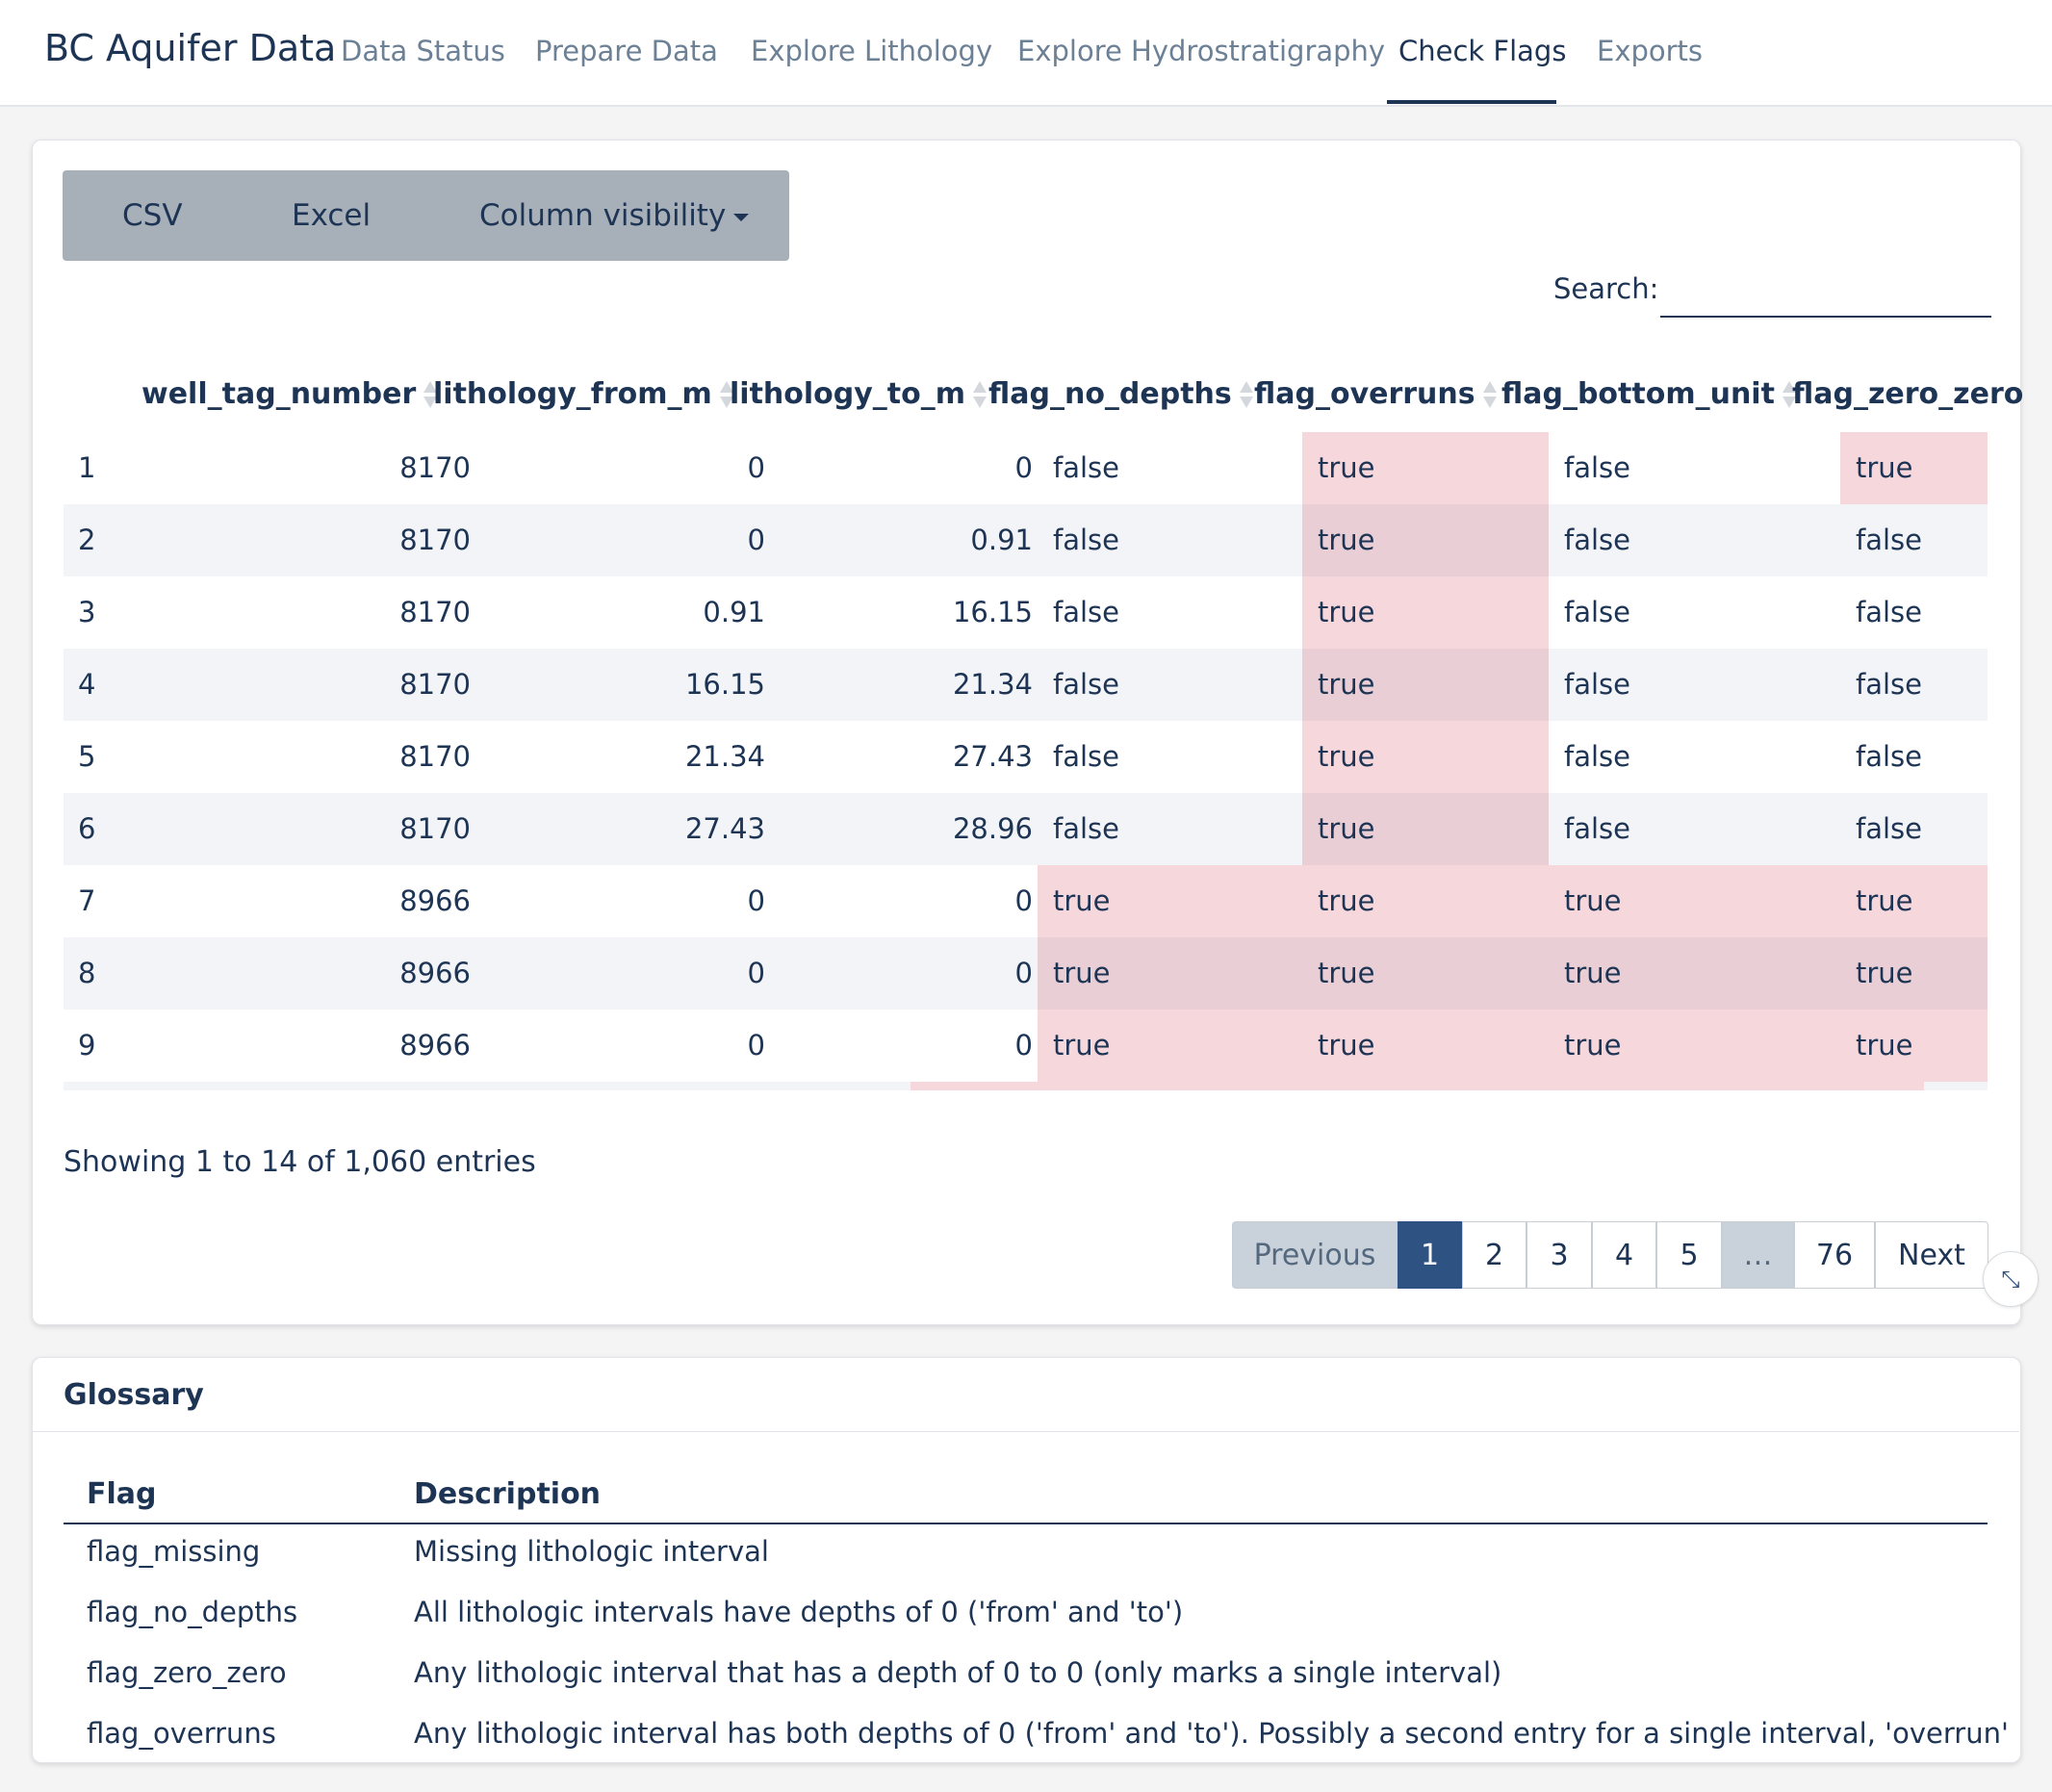 Image resolution: width=2052 pixels, height=1792 pixels. What do you see at coordinates (1026, 1523) in the screenshot?
I see `glossary-header-rule` at bounding box center [1026, 1523].